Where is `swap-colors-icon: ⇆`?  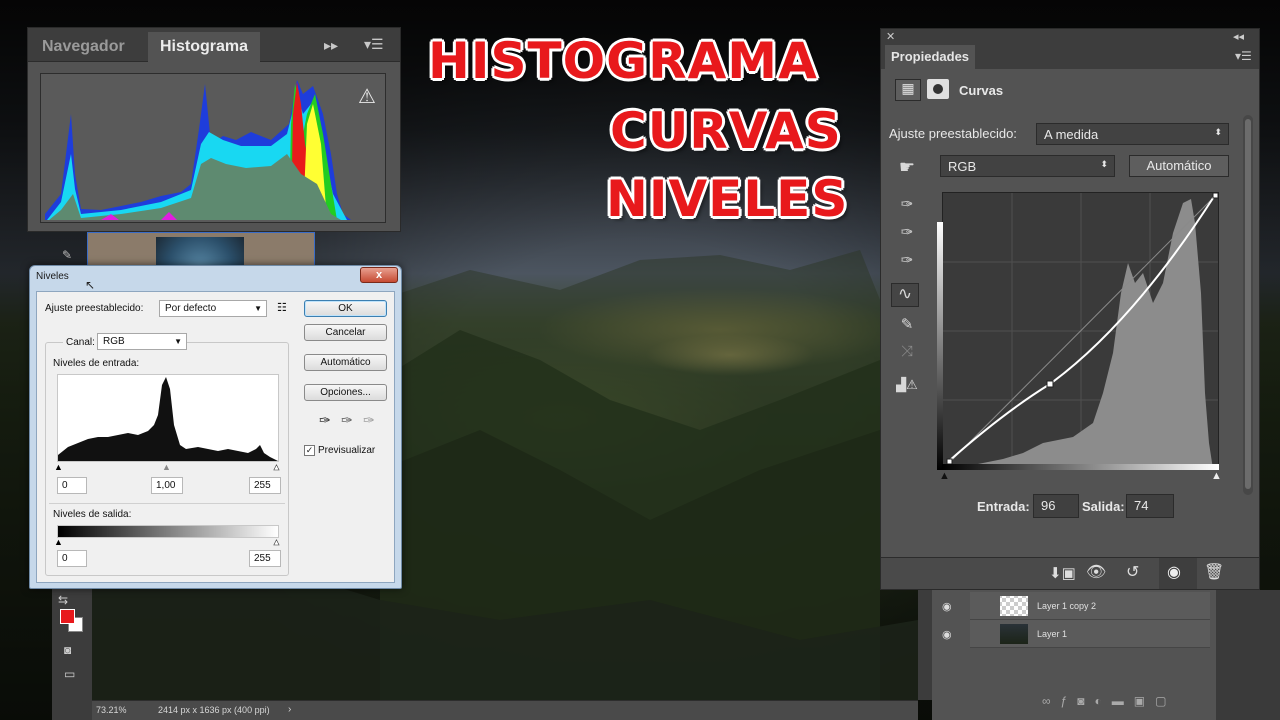
swap-colors-icon: ⇆ is located at coordinates (63, 600).